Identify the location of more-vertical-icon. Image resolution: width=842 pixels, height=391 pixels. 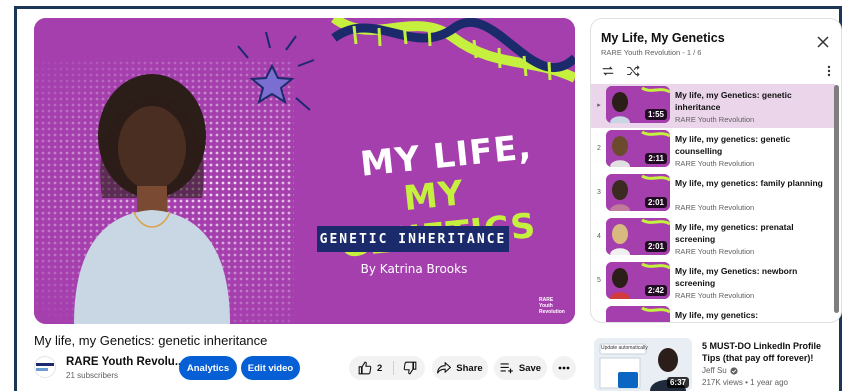
(829, 71).